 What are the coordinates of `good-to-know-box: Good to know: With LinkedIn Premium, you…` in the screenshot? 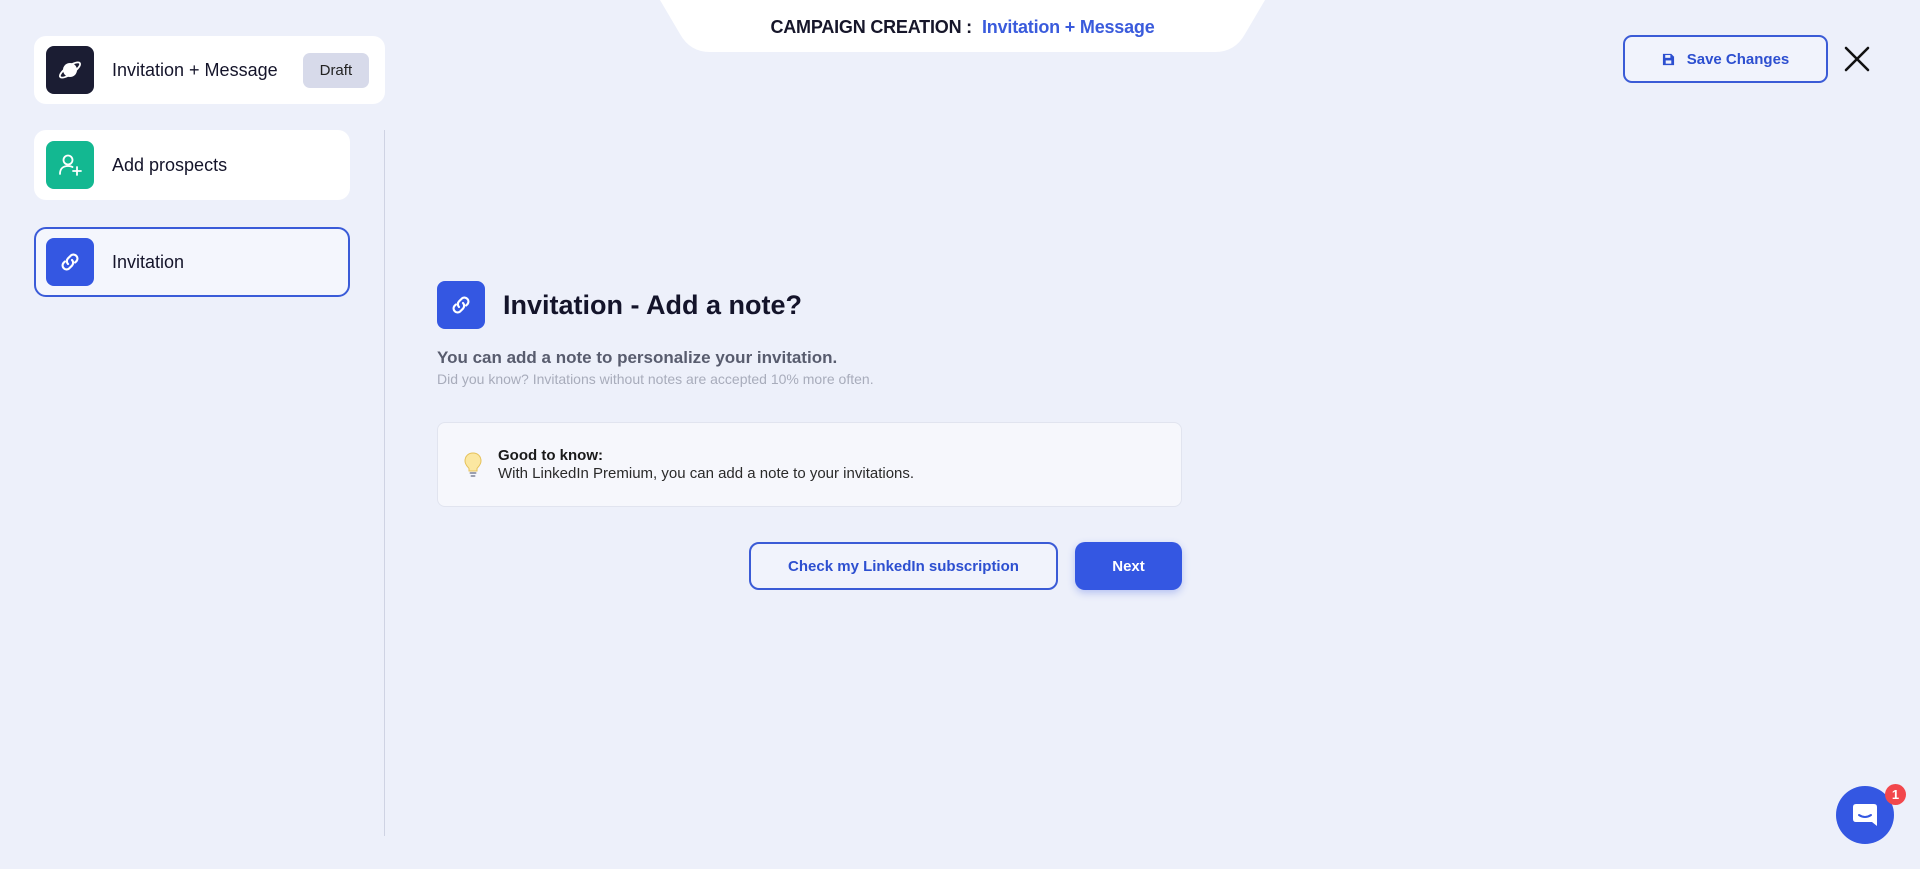 It's located at (809, 464).